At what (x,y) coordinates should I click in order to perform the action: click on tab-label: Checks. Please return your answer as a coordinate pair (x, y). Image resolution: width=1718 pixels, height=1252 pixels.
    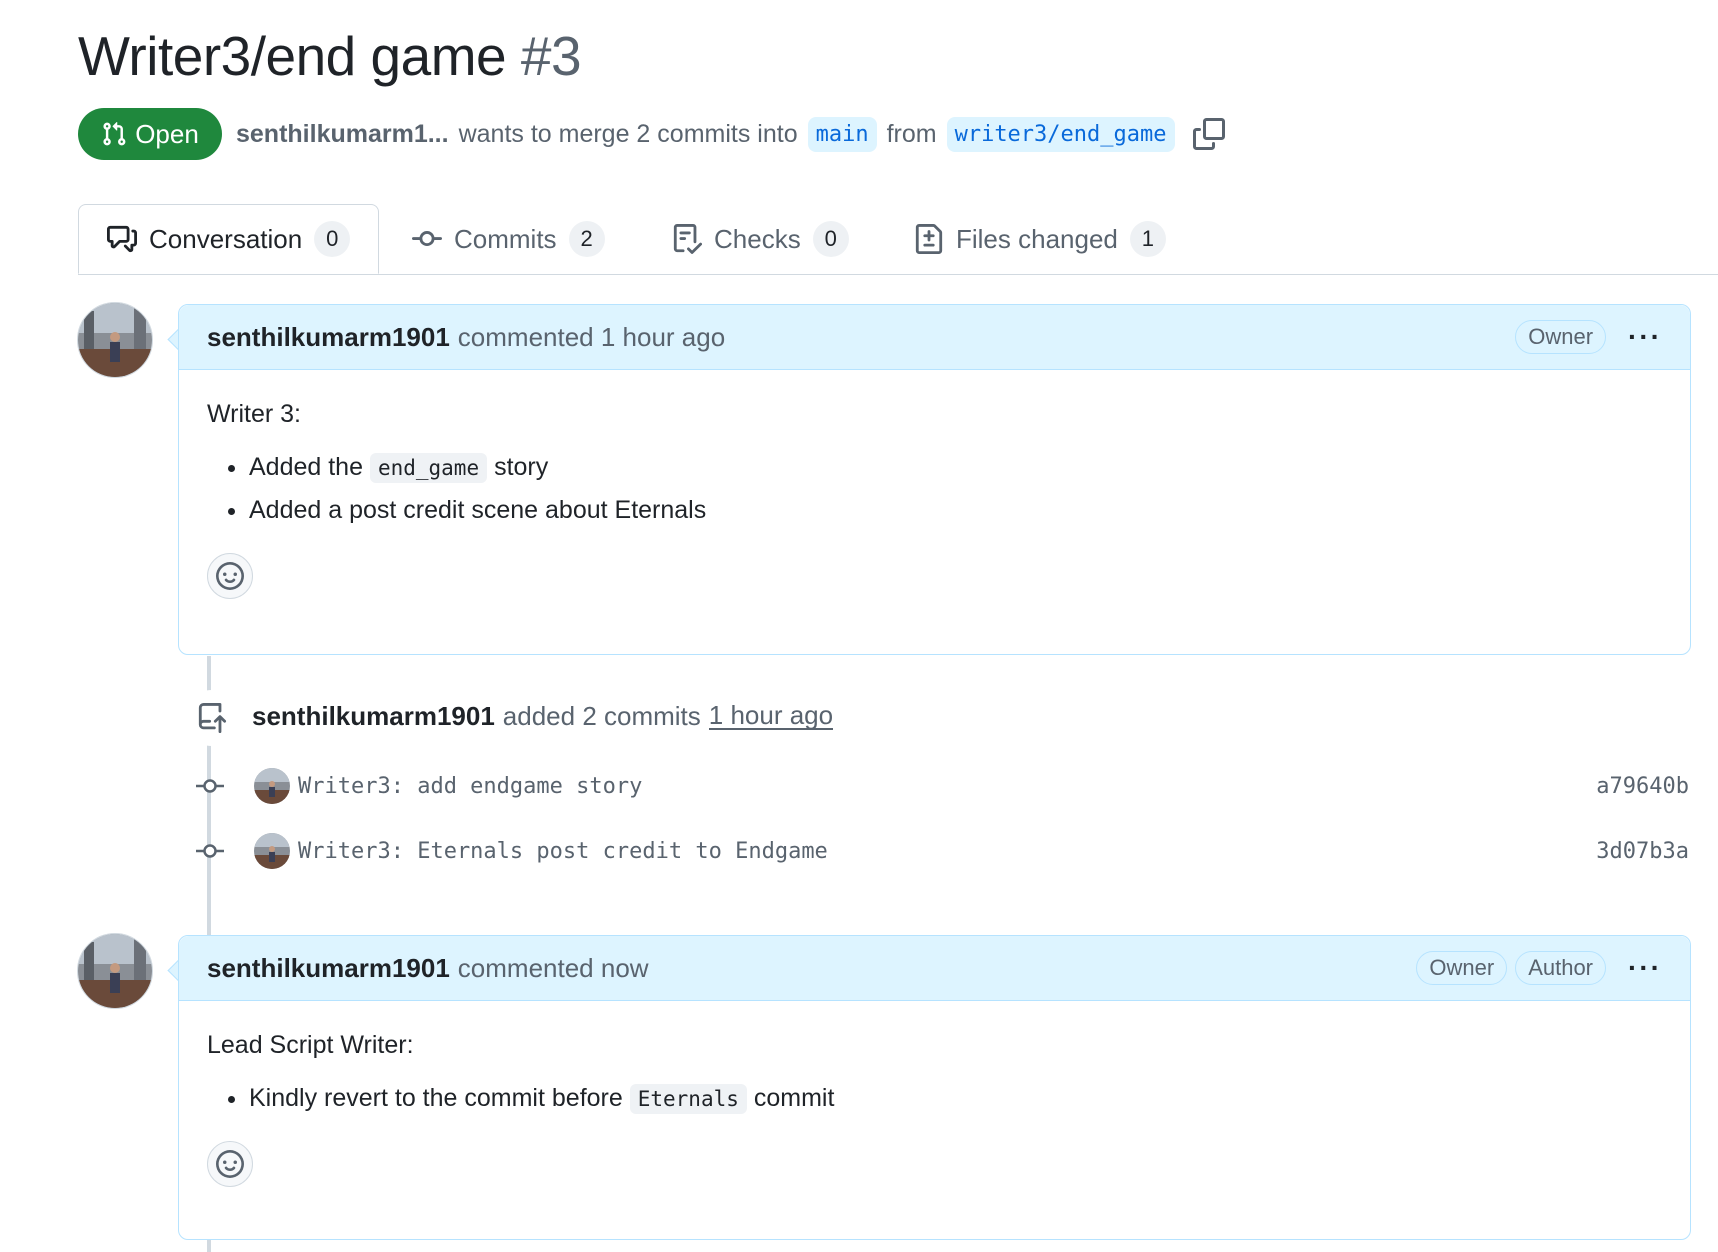
    Looking at the image, I should click on (757, 238).